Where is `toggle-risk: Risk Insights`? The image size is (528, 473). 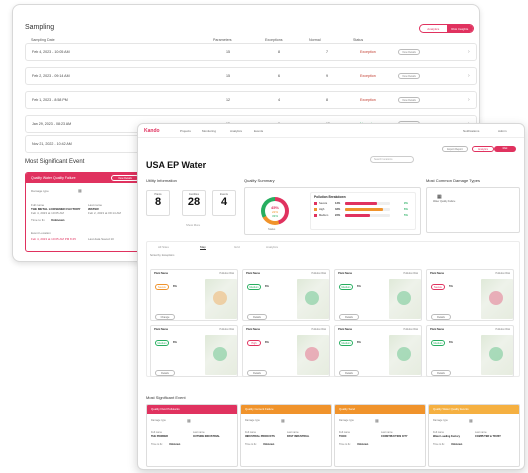 toggle-risk: Risk Insights is located at coordinates (459, 28).